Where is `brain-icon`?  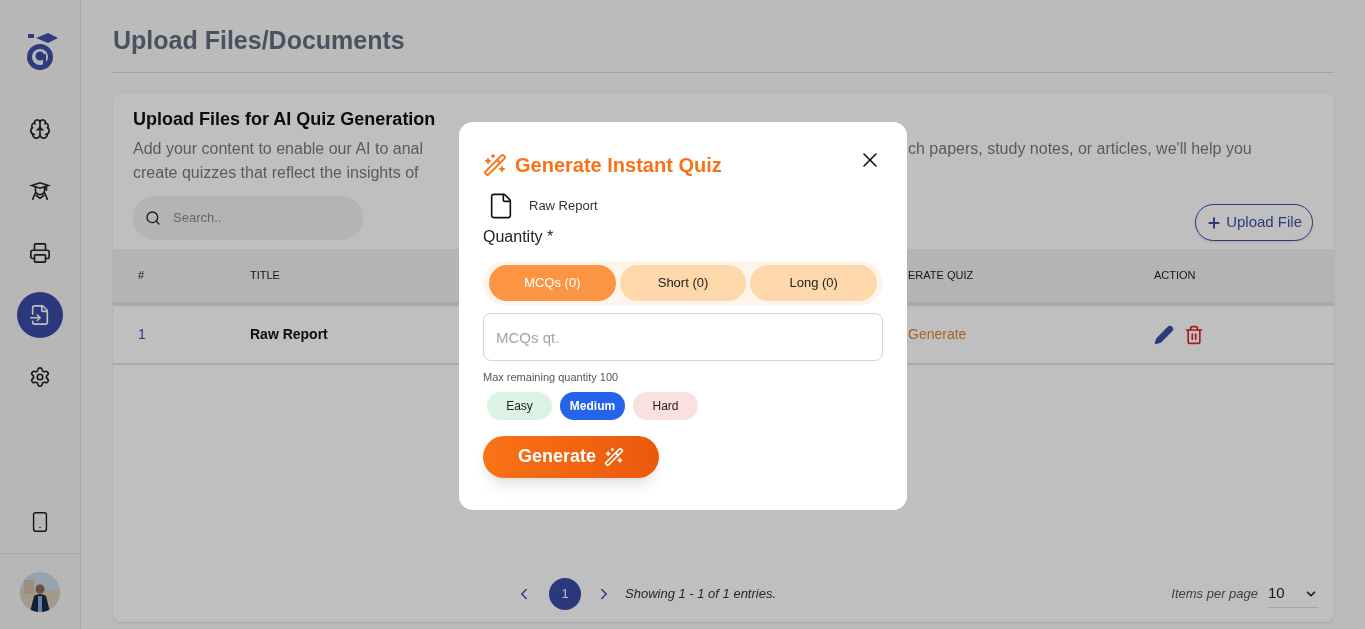 brain-icon is located at coordinates (40, 129).